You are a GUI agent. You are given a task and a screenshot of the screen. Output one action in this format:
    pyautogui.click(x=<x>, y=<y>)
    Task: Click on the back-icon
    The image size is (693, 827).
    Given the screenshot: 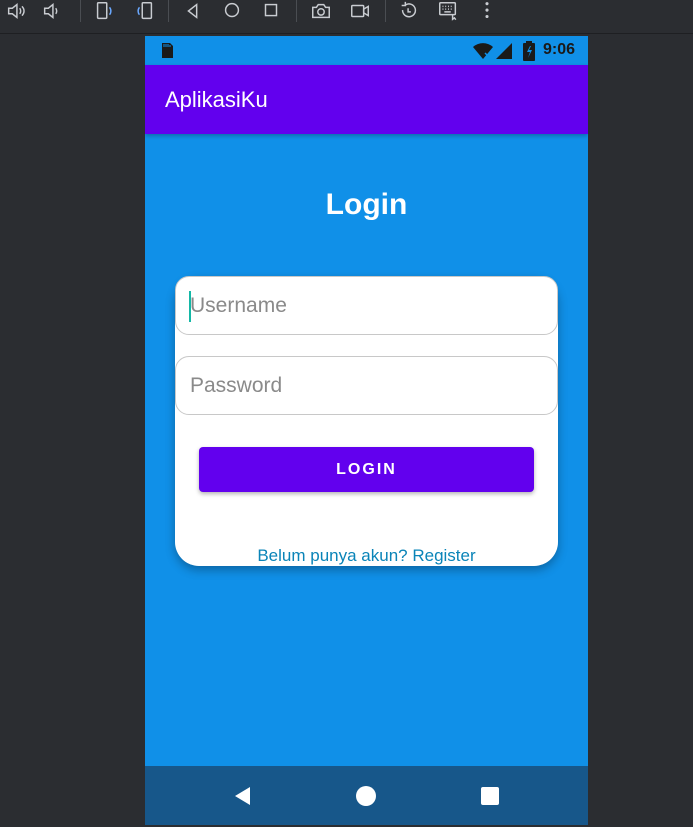 What is the action you would take?
    pyautogui.click(x=193, y=11)
    